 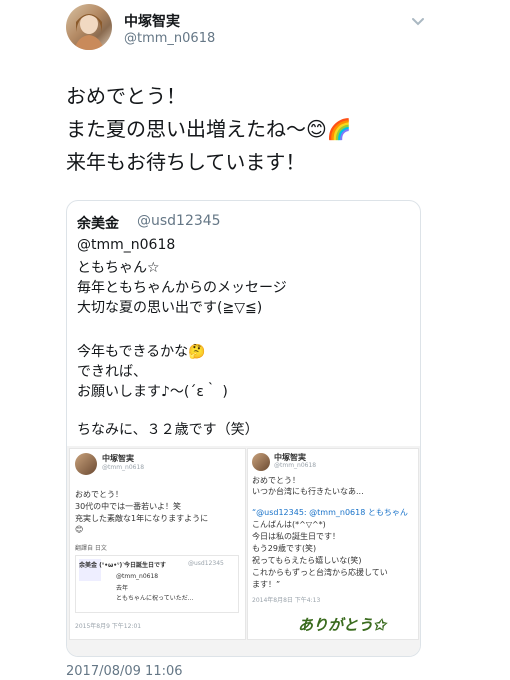 I want to click on quoted-text-line: お願いします♪〜(´ε｀ ), so click(x=152, y=392).